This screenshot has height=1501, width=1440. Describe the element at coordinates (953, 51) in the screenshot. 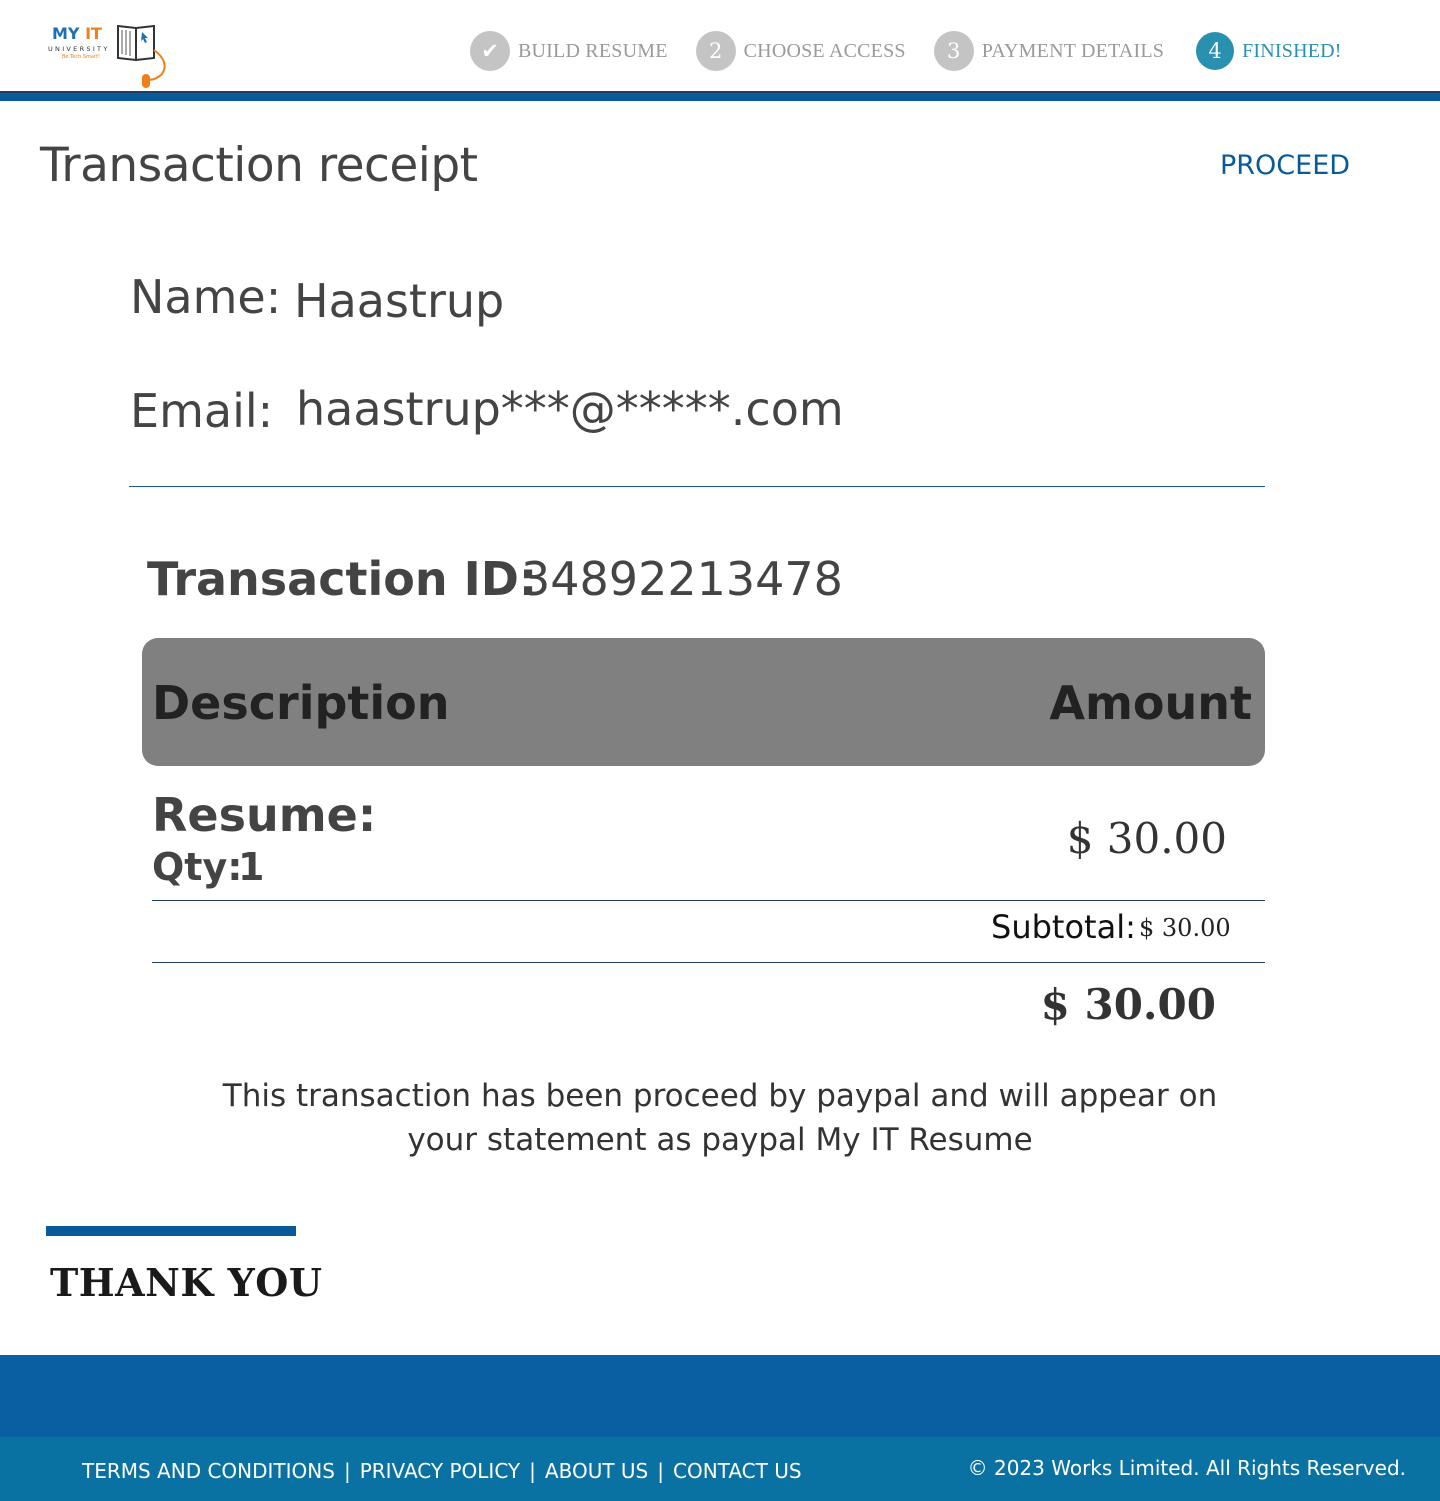

I see `step-number: 3` at that location.